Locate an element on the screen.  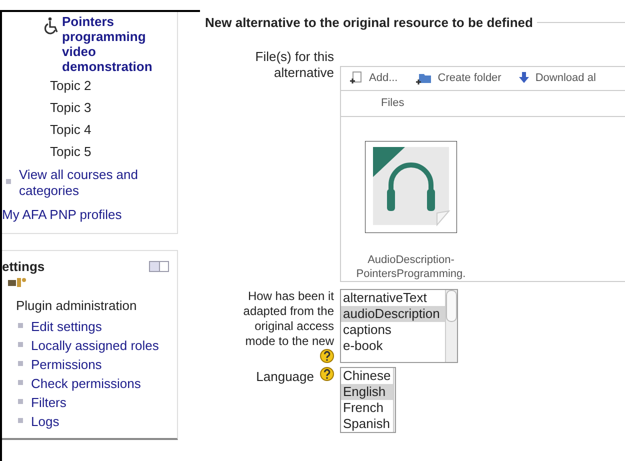
topic-link: Topic 4 is located at coordinates (113, 130).